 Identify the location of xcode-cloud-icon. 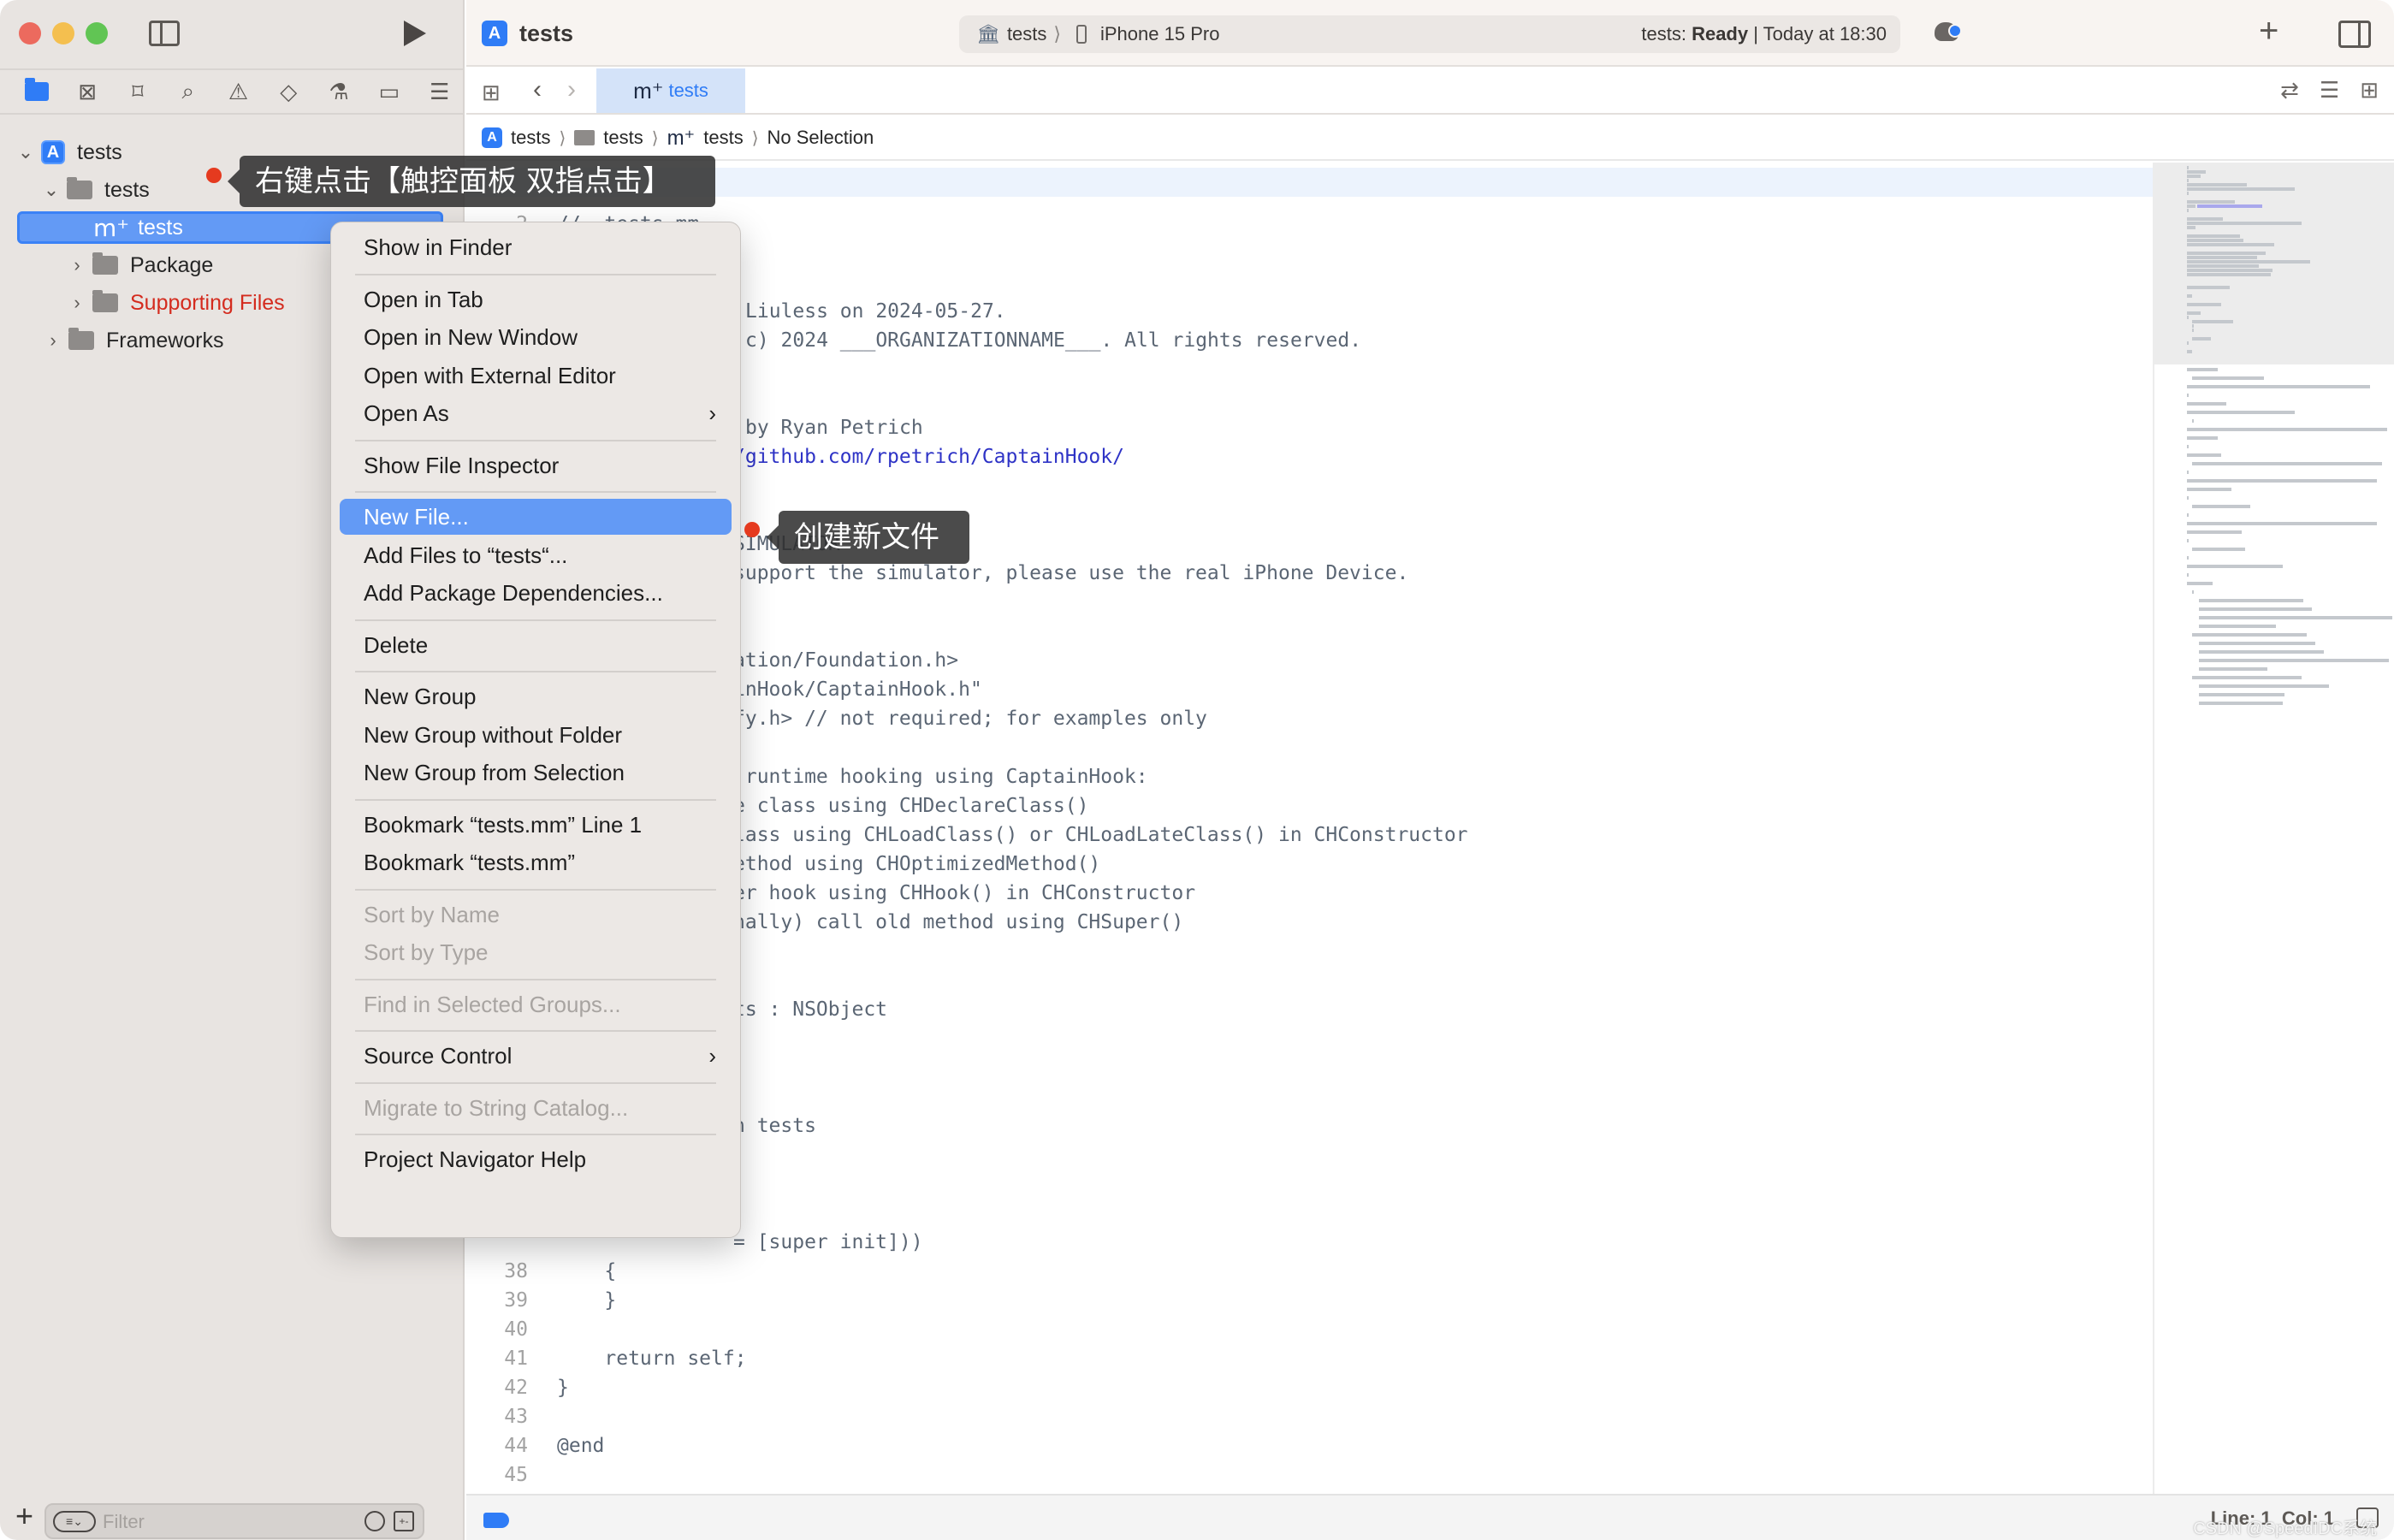
(1949, 31).